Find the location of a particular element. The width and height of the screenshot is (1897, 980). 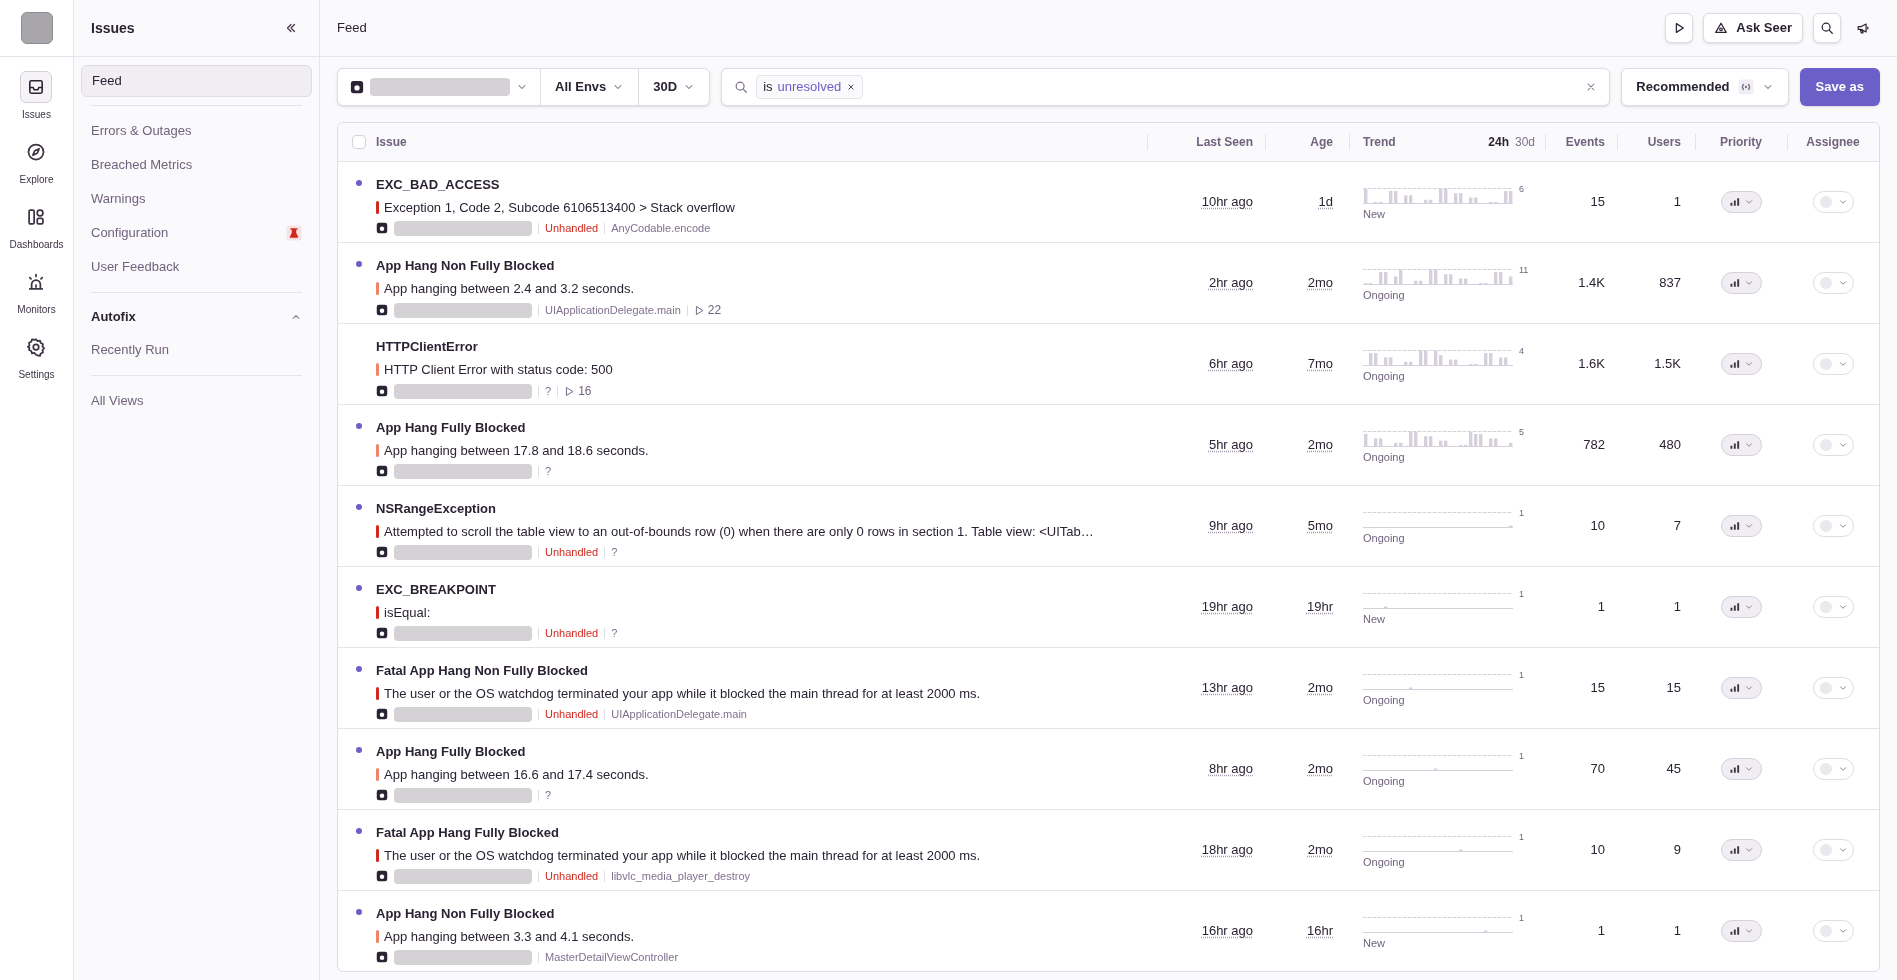

period-toggle: 30d is located at coordinates (1524, 142).